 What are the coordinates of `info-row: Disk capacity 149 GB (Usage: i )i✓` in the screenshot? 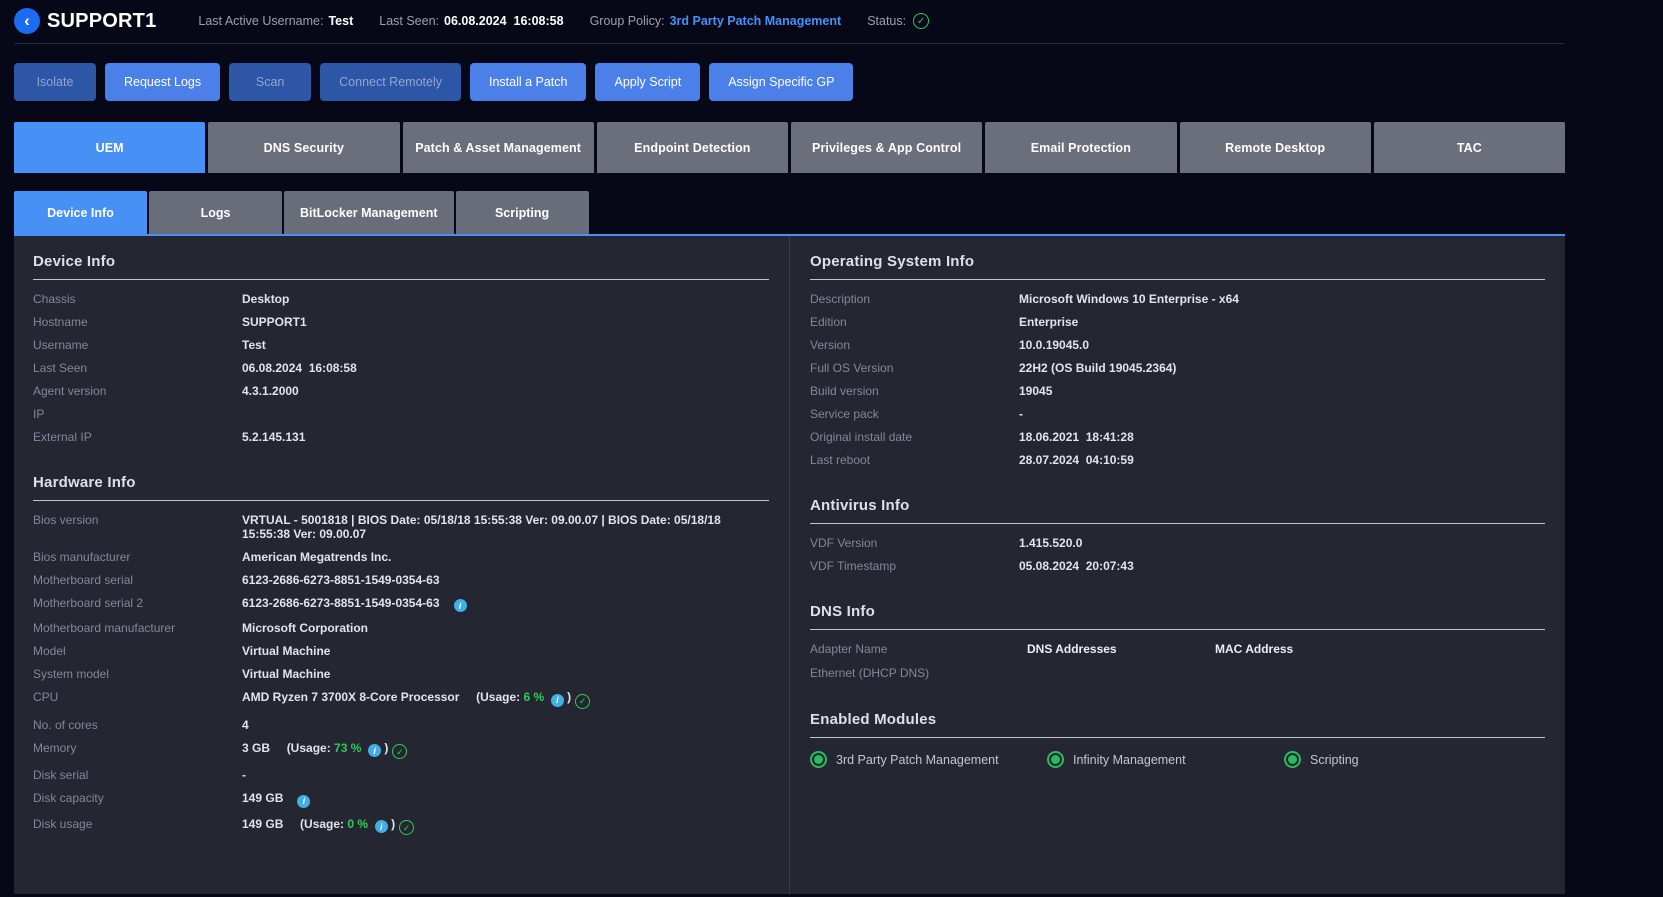 It's located at (401, 800).